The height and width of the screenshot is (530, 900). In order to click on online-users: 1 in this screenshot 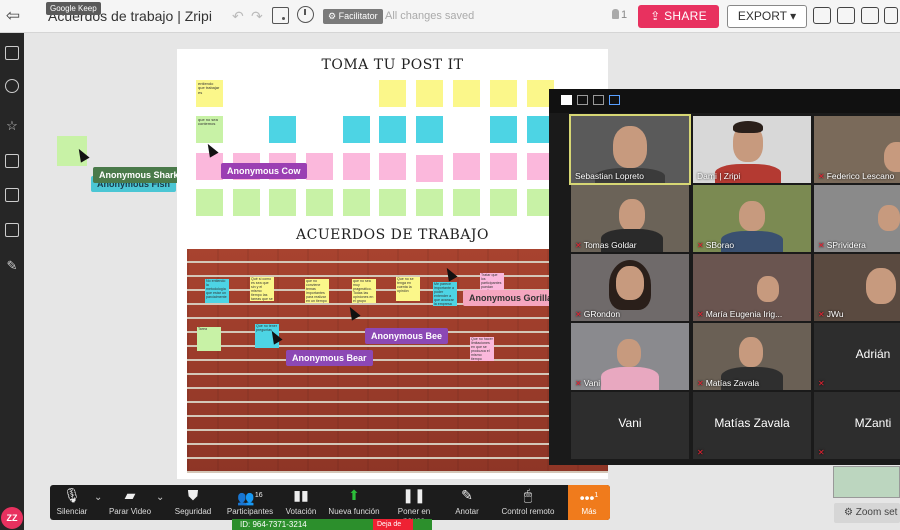, I will do `click(619, 15)`.